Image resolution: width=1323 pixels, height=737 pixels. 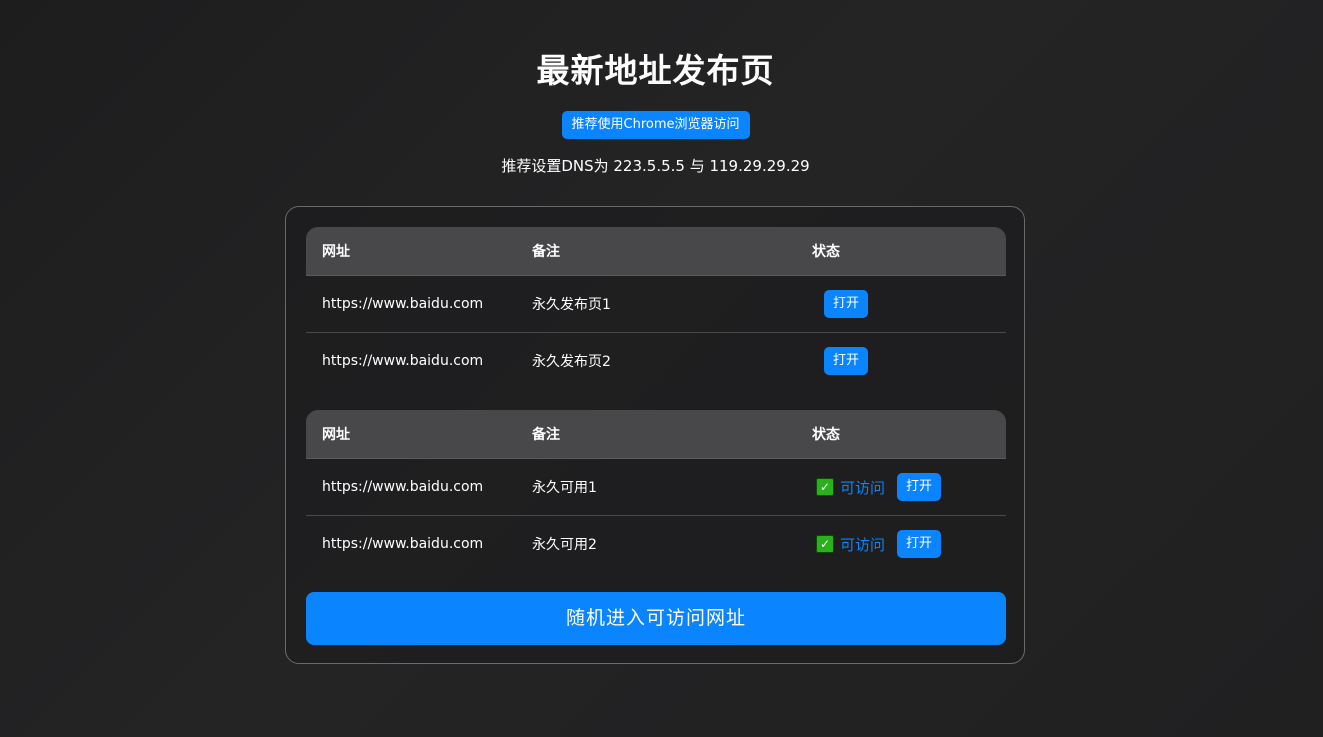 I want to click on row-note: 永久发布页1, so click(x=656, y=304).